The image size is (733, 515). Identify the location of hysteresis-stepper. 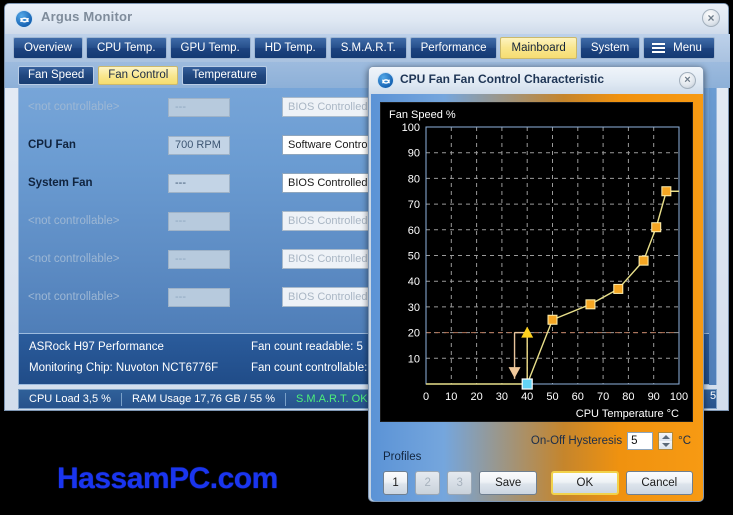
(666, 441).